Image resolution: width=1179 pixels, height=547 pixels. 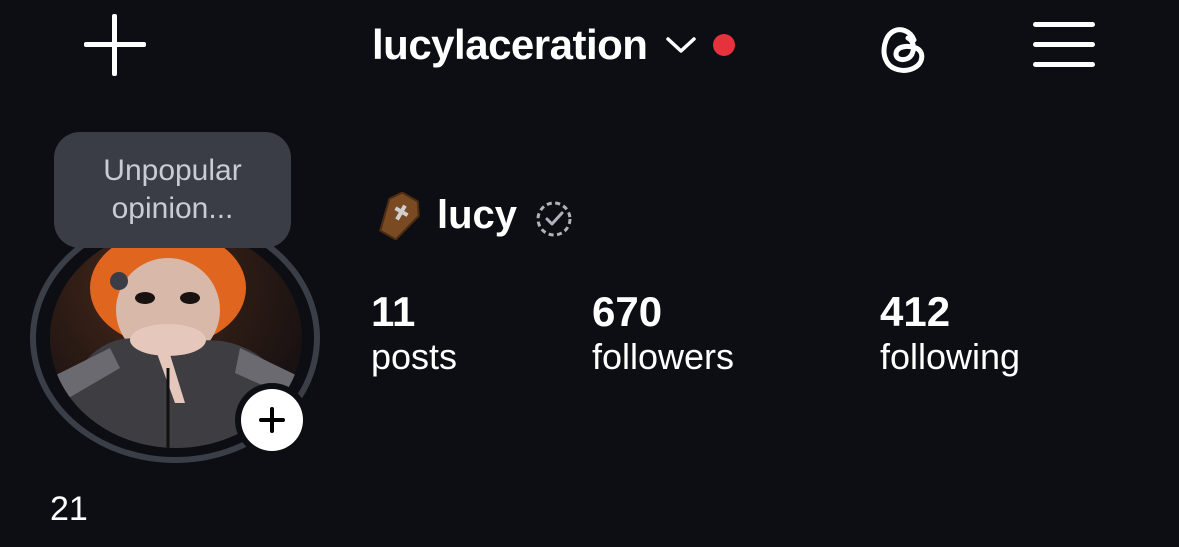 I want to click on coffin-emoji-icon, so click(x=399, y=216).